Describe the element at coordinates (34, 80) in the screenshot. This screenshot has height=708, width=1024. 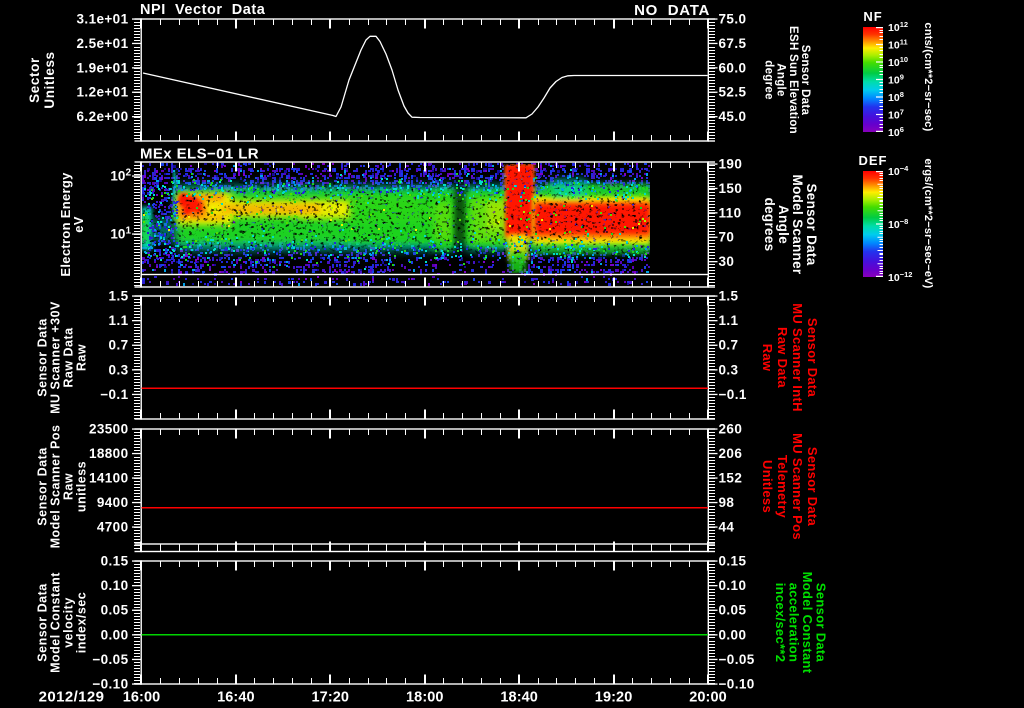
I see `svg-text: Sector` at that location.